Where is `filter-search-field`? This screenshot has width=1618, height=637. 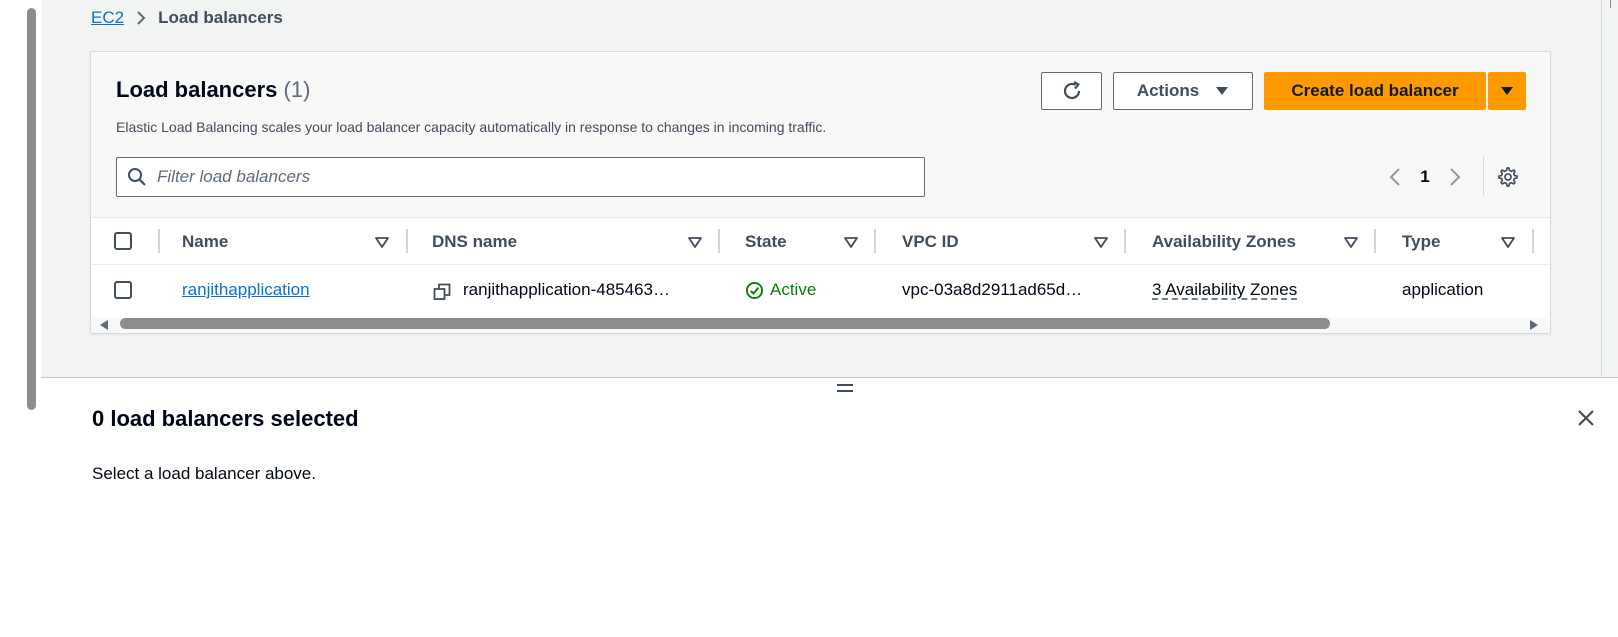
filter-search-field is located at coordinates (520, 177).